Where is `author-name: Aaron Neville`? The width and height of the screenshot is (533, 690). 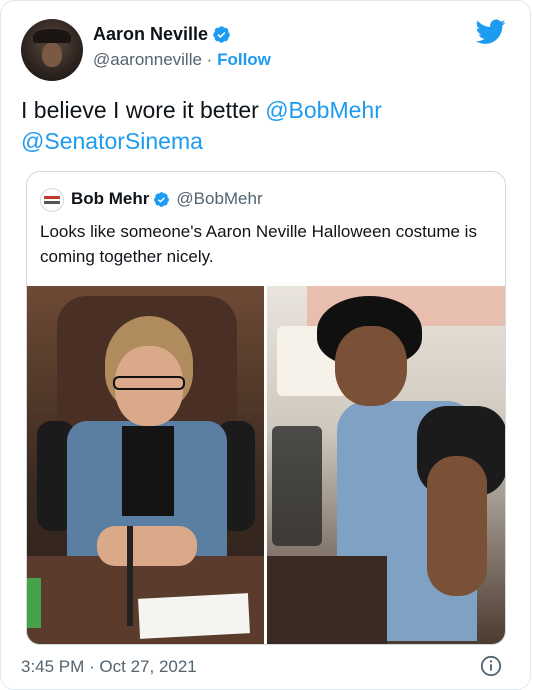
author-name: Aaron Neville is located at coordinates (150, 34).